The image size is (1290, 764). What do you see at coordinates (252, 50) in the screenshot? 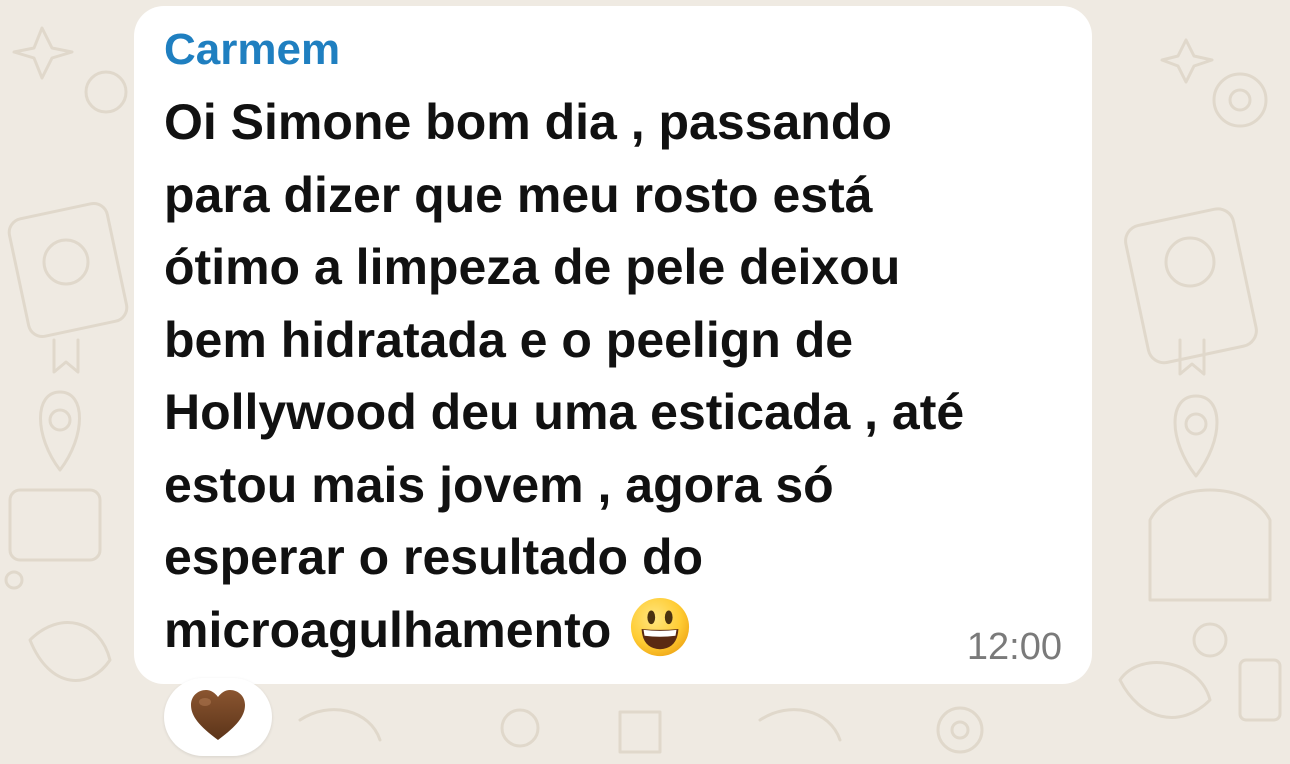
I see `sender-name: Carmem` at bounding box center [252, 50].